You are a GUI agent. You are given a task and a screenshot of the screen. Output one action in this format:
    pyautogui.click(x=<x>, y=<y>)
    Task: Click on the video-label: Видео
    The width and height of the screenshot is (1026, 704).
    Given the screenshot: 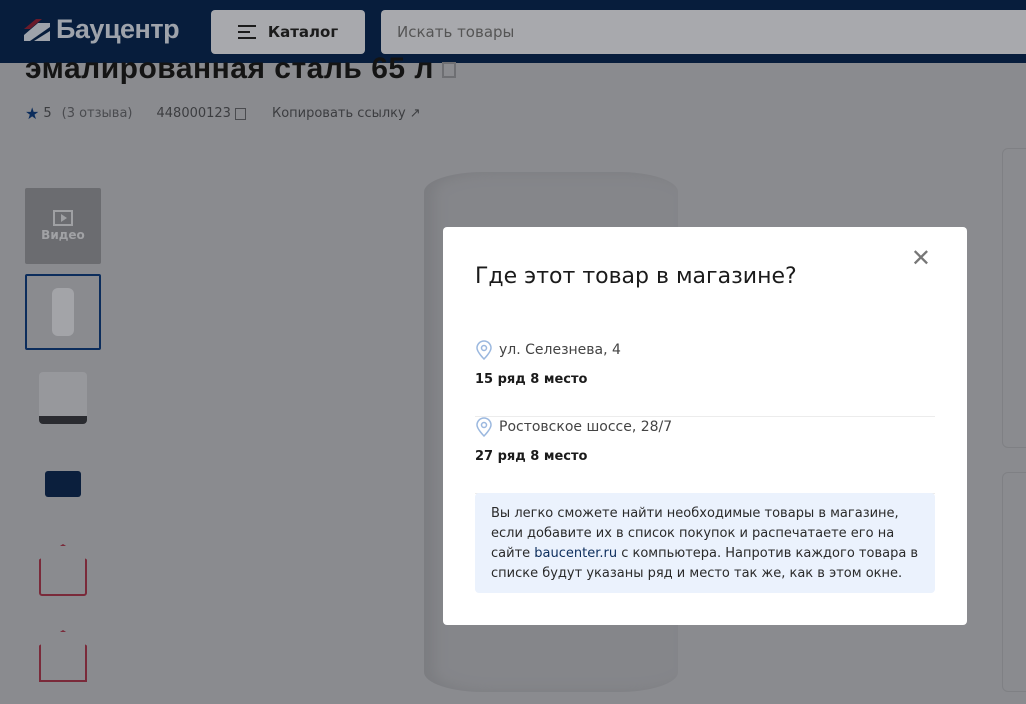 What is the action you would take?
    pyautogui.click(x=63, y=235)
    